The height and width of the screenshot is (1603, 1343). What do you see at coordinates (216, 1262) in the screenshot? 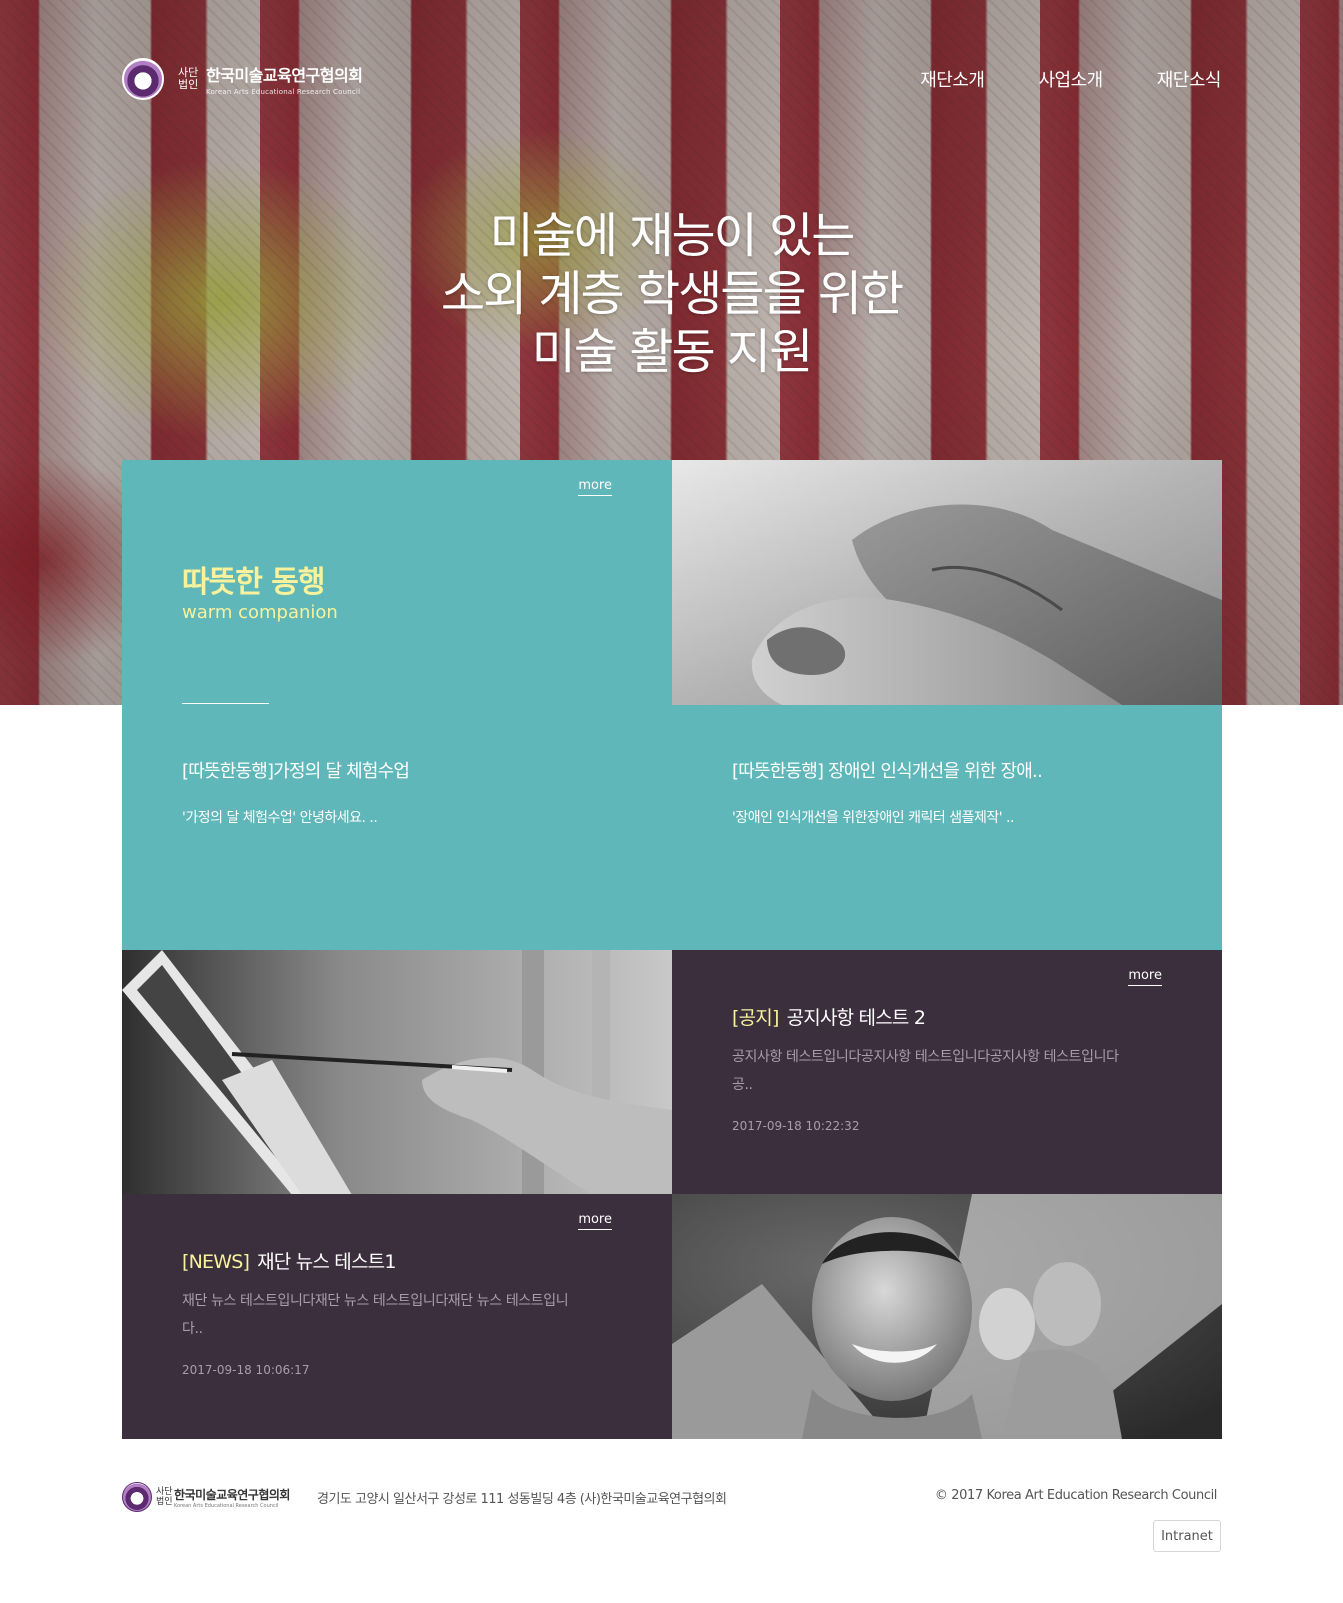
I see `news-tag: [NEWS]` at bounding box center [216, 1262].